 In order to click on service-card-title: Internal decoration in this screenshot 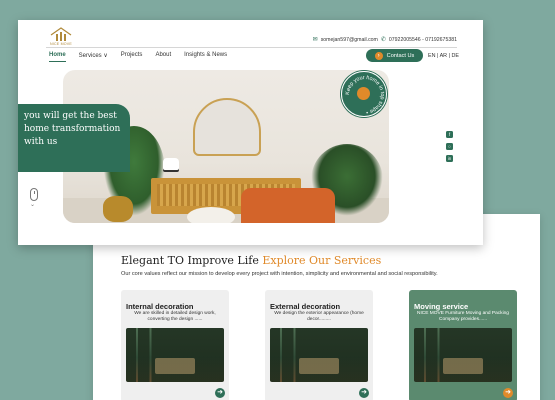, I will do `click(160, 306)`.